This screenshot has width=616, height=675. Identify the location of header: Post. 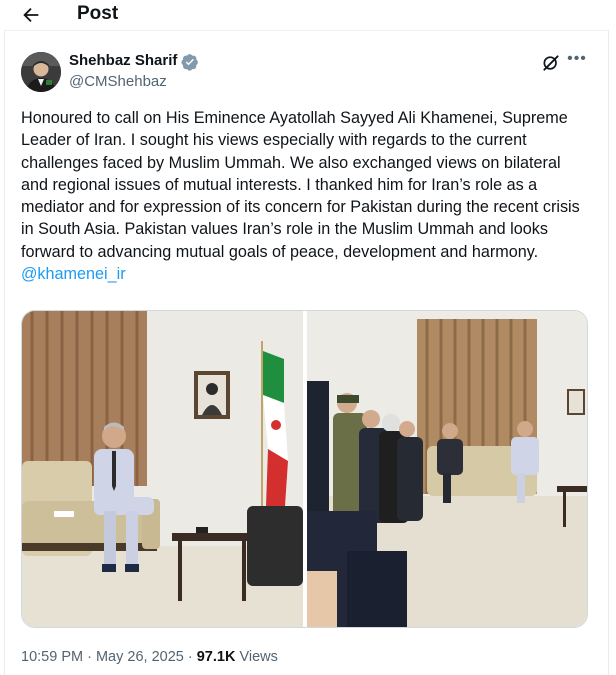
(308, 15).